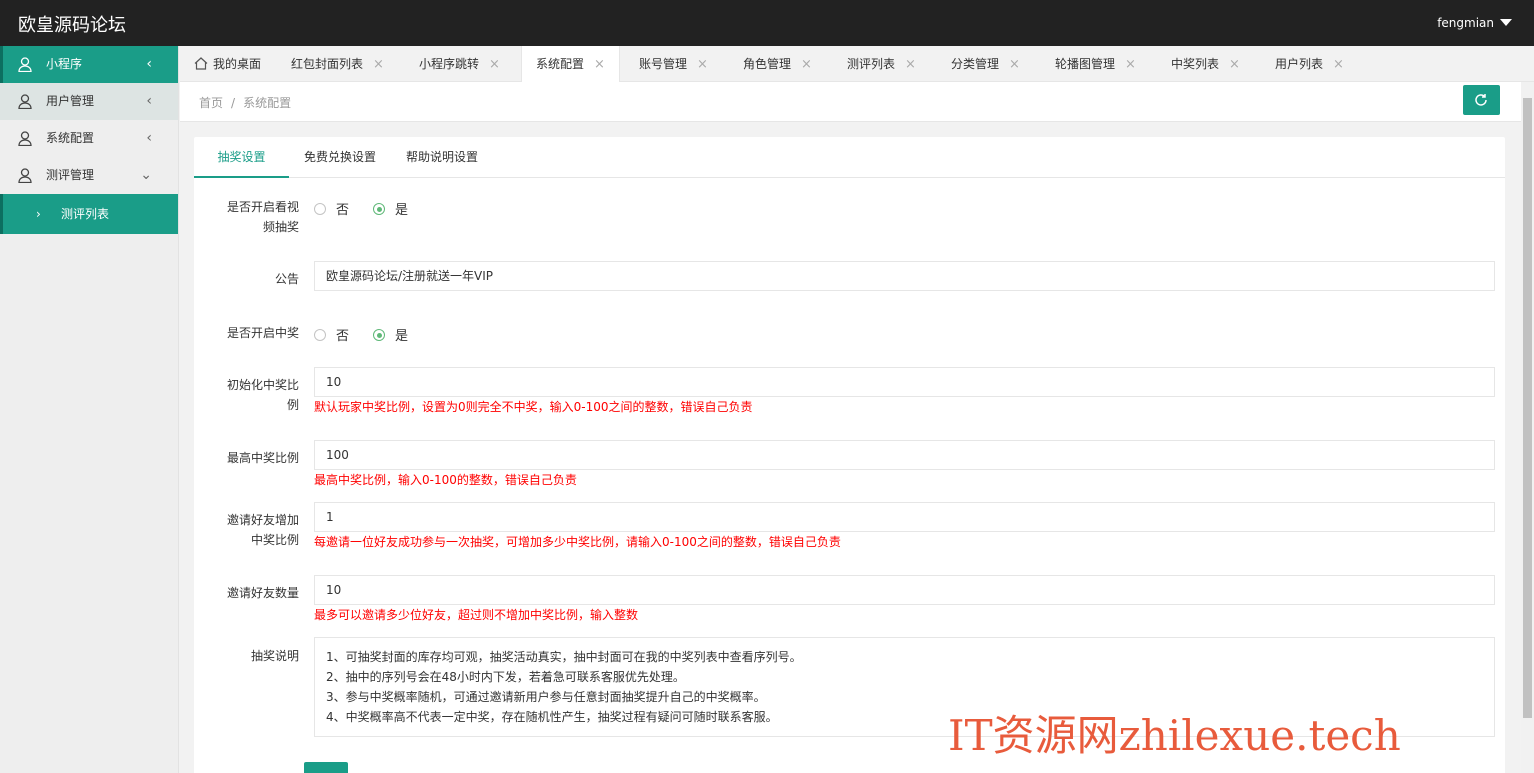 The height and width of the screenshot is (773, 1534). Describe the element at coordinates (262, 207) in the screenshot. I see `label-line: 是否开启看视` at that location.